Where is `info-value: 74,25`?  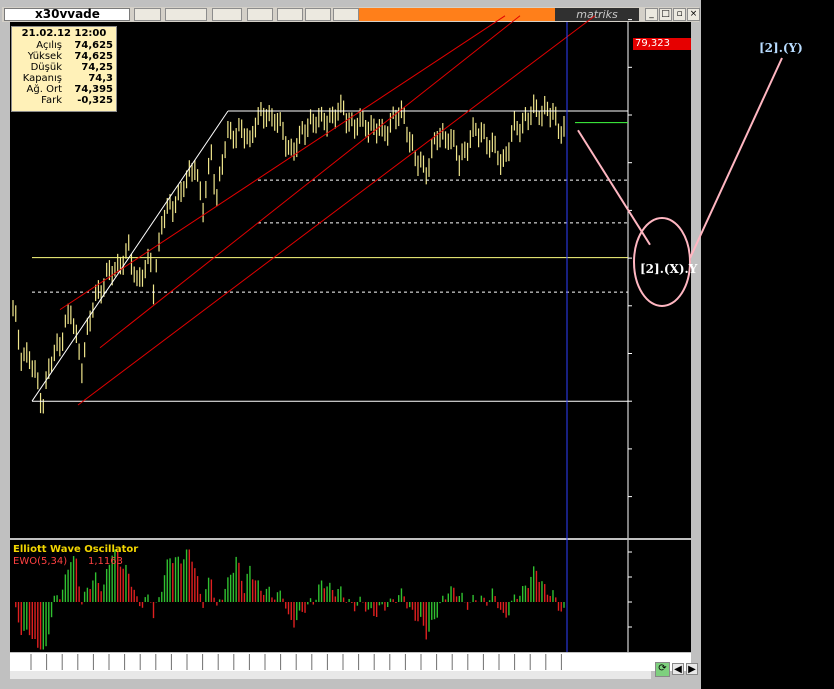 info-value: 74,25 is located at coordinates (97, 67).